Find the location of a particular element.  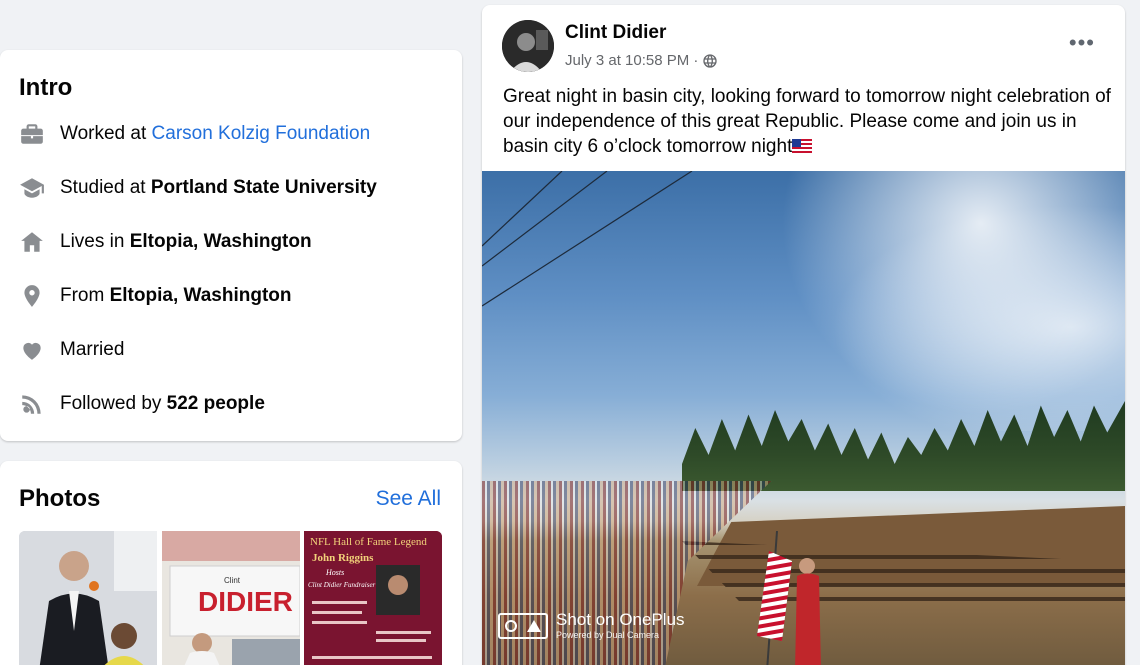

photos-title: Photos is located at coordinates (60, 498).